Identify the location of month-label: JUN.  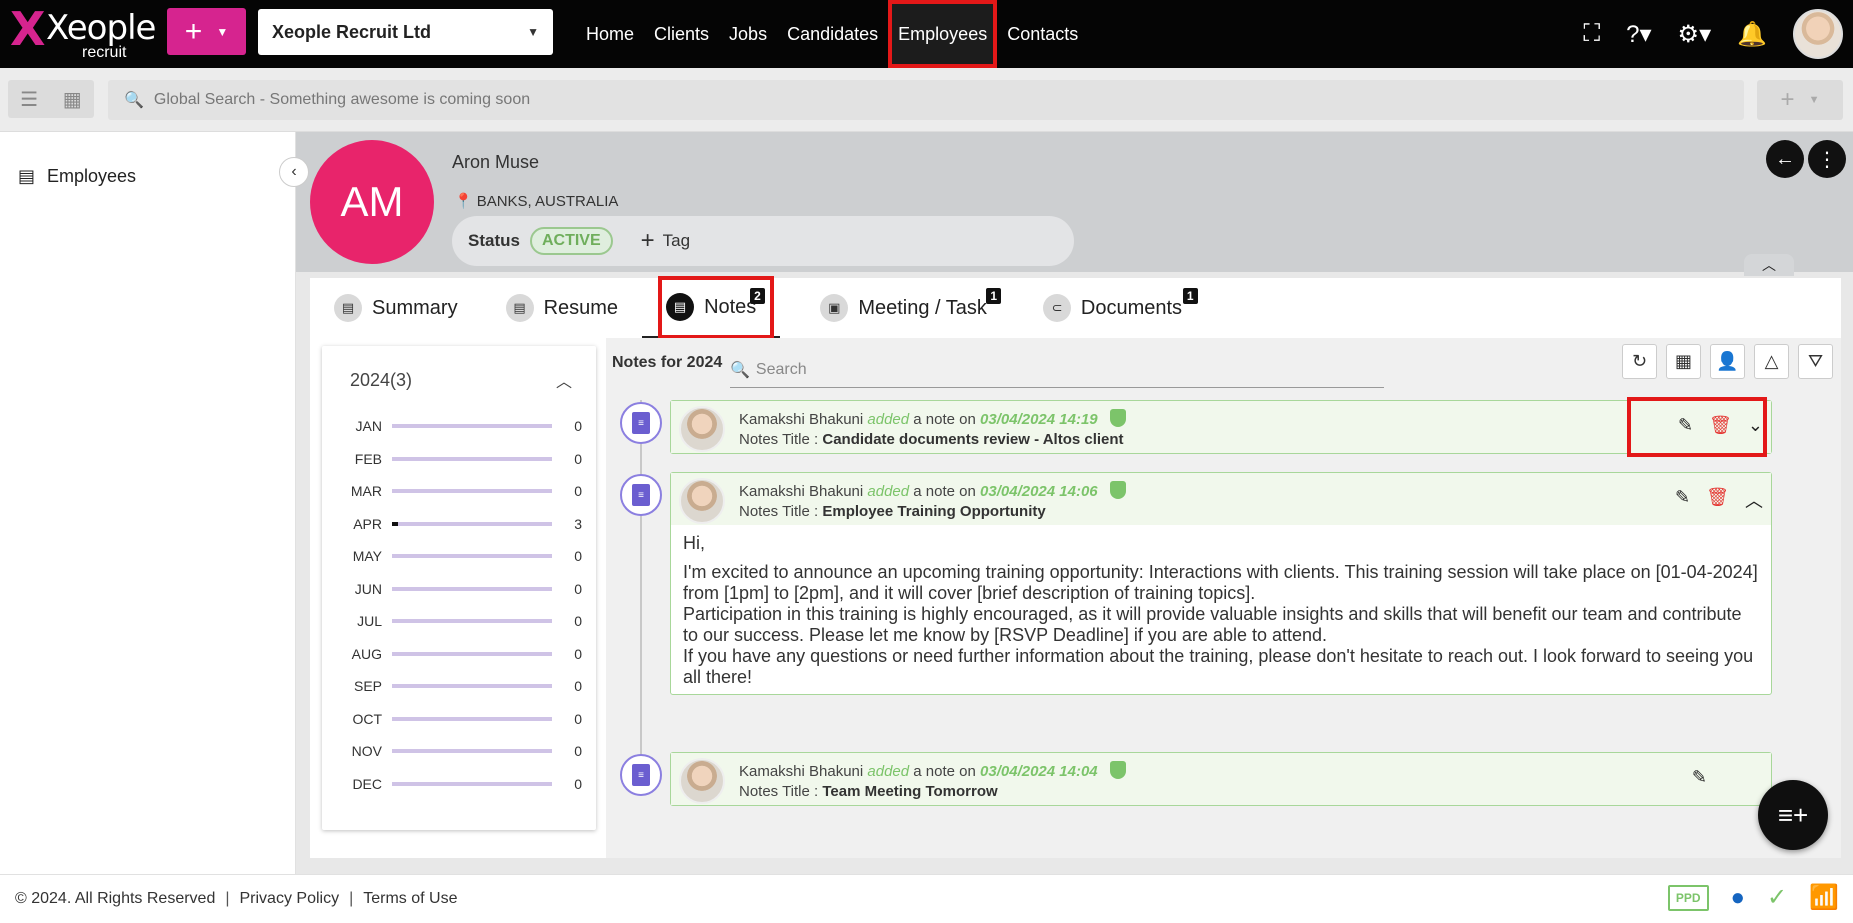
(368, 588).